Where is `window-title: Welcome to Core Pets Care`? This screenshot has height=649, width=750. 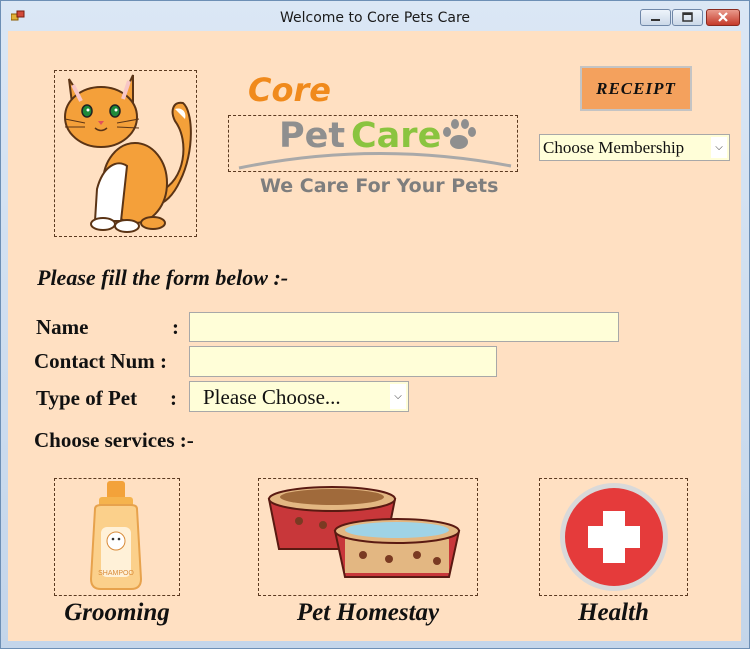 window-title: Welcome to Core Pets Care is located at coordinates (375, 18).